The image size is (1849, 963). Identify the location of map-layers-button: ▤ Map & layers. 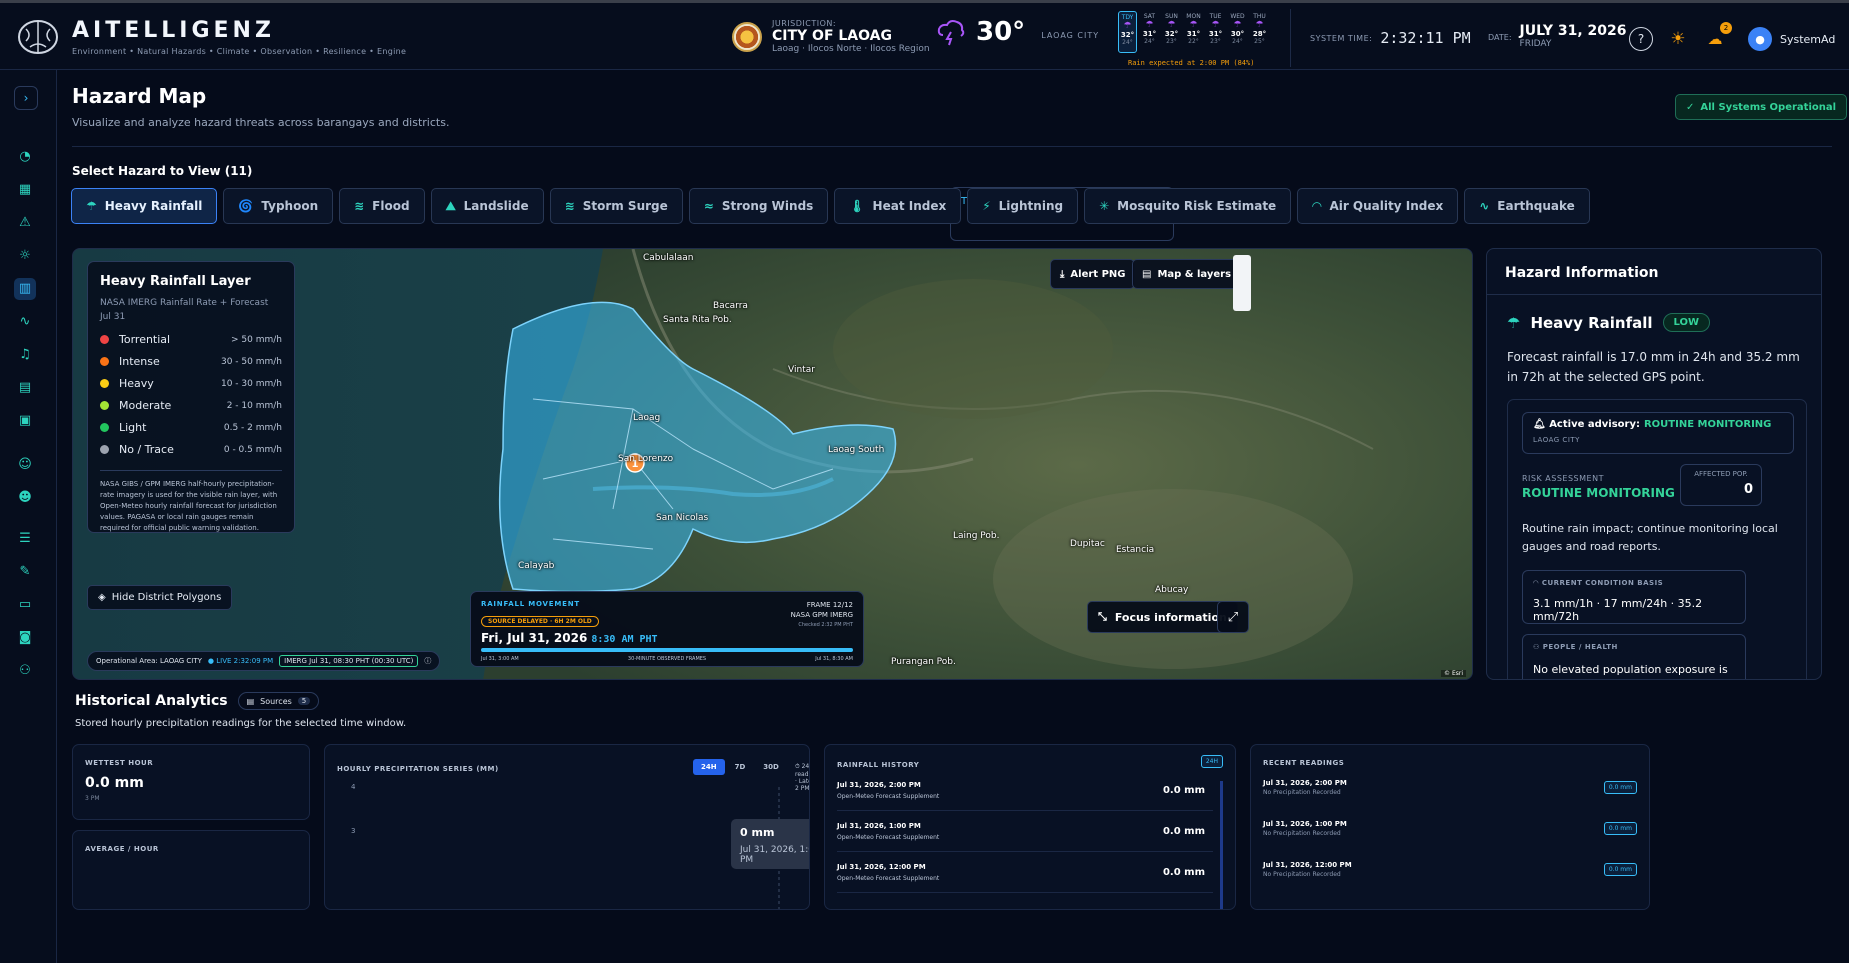
(1187, 274).